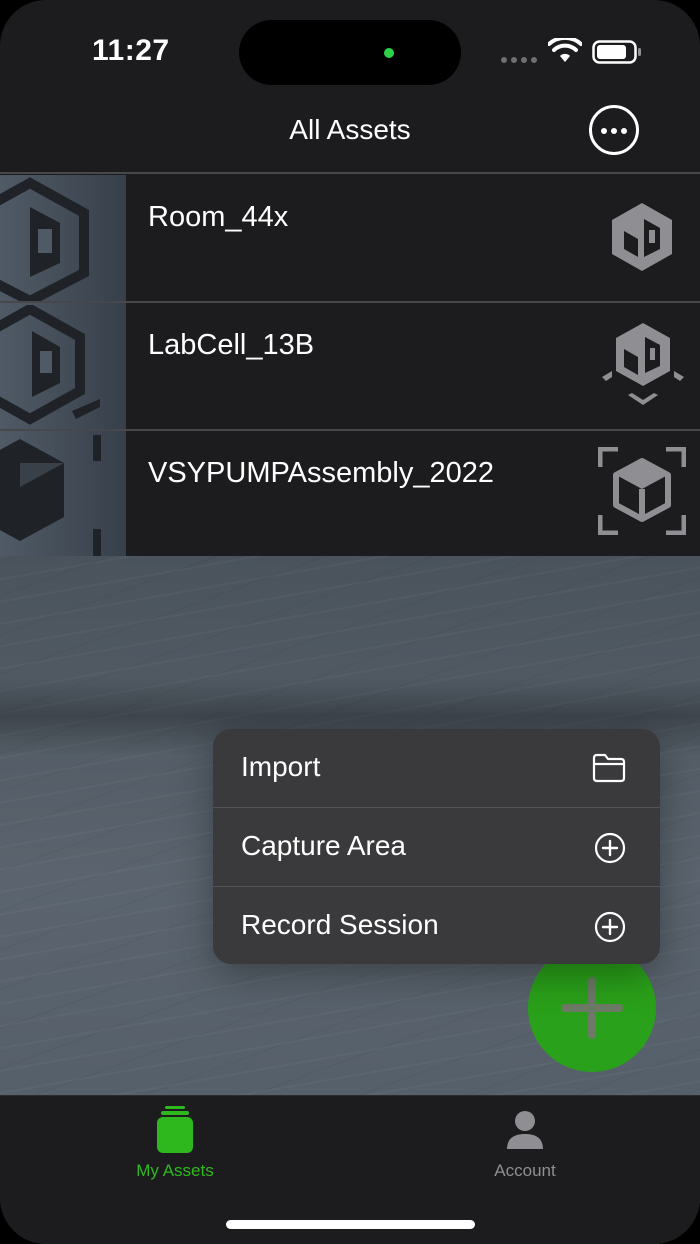 The image size is (700, 1244). Describe the element at coordinates (340, 924) in the screenshot. I see `menu-item-label: Record Session` at that location.